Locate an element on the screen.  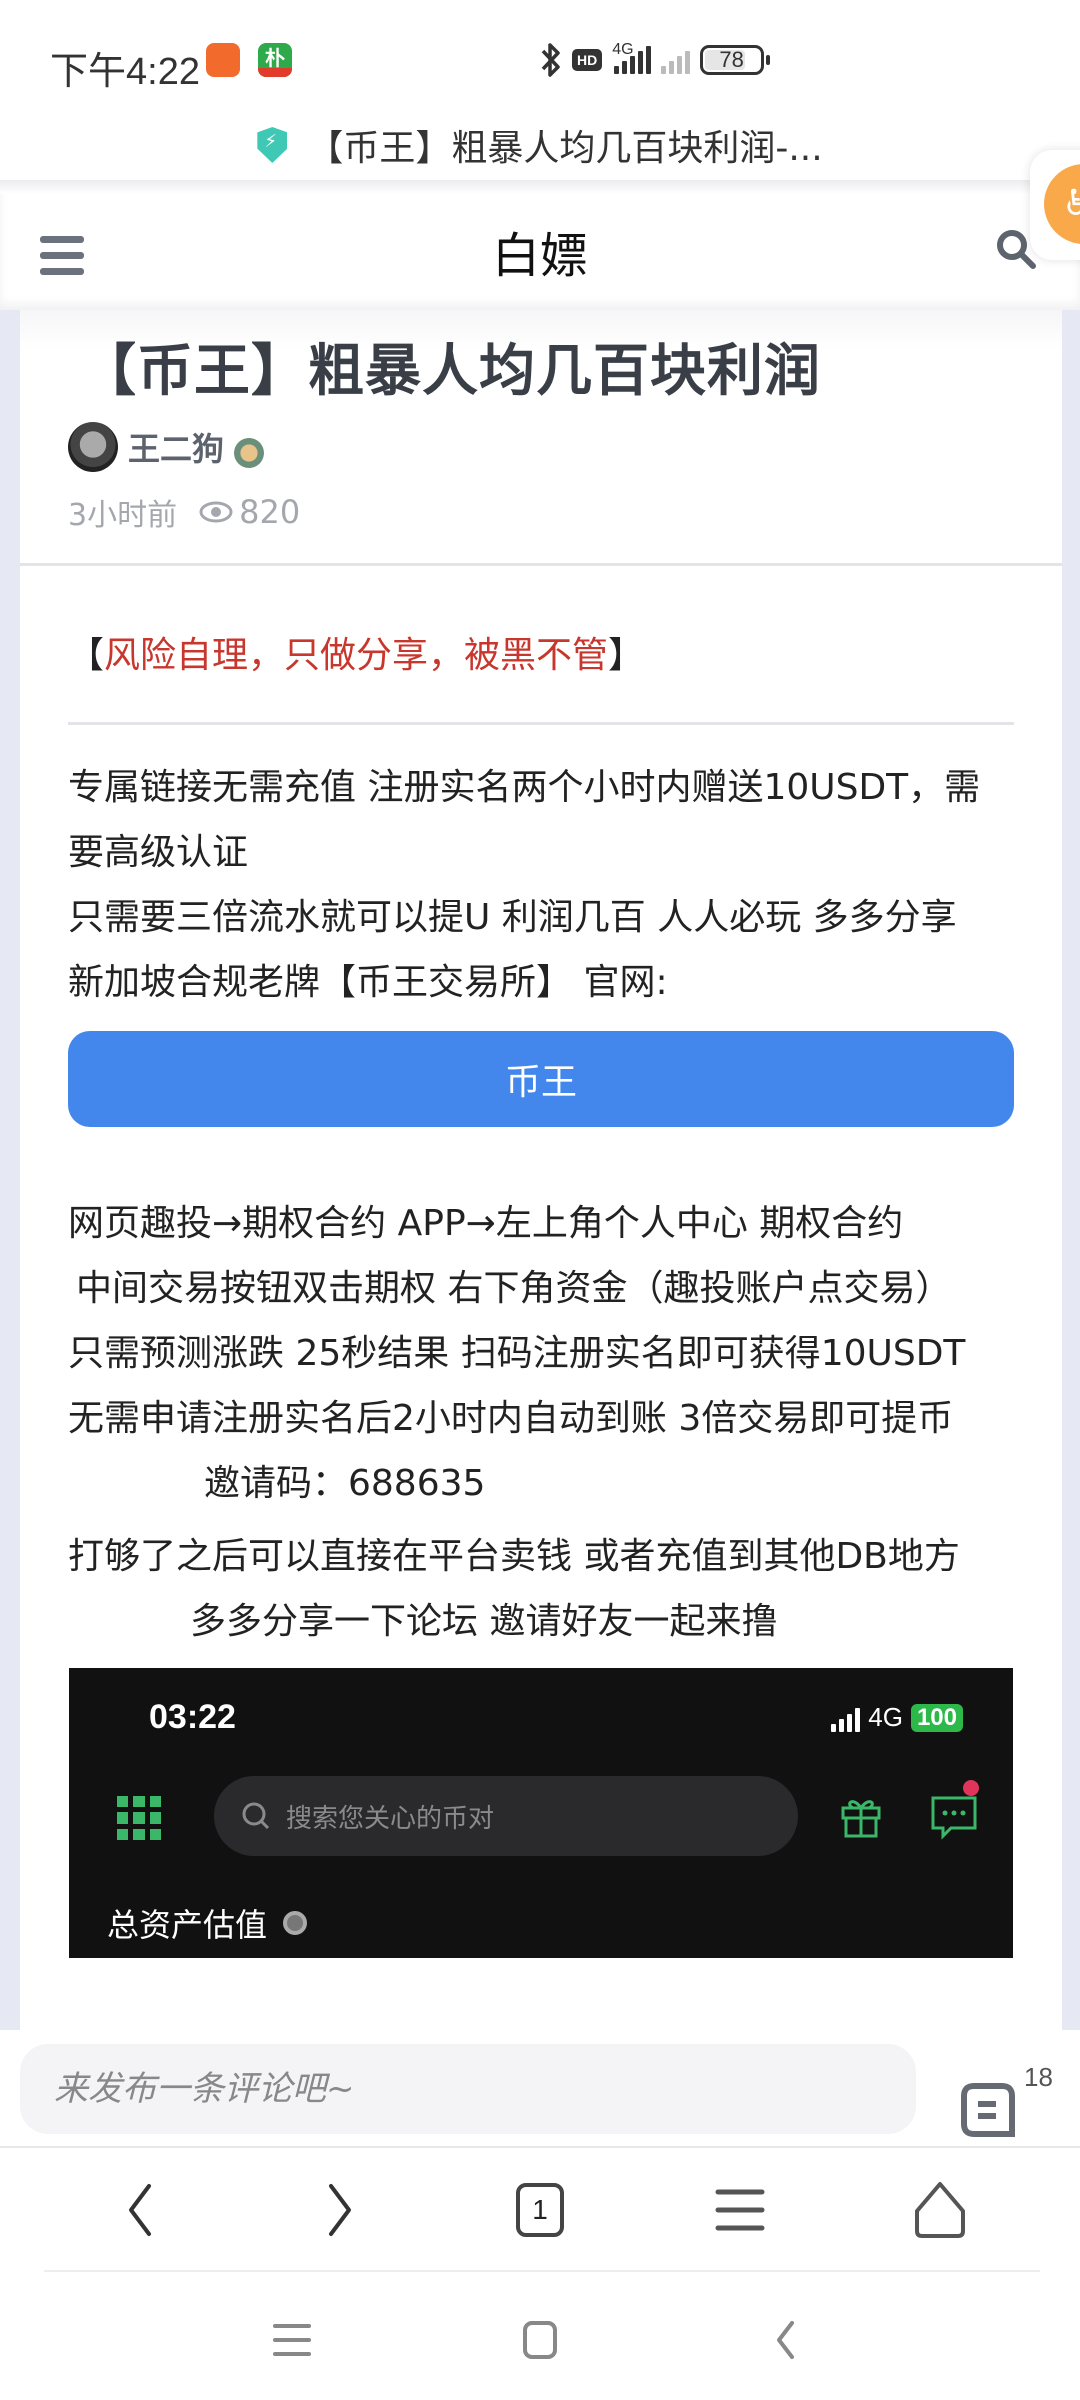
back-button is located at coordinates (140, 2210).